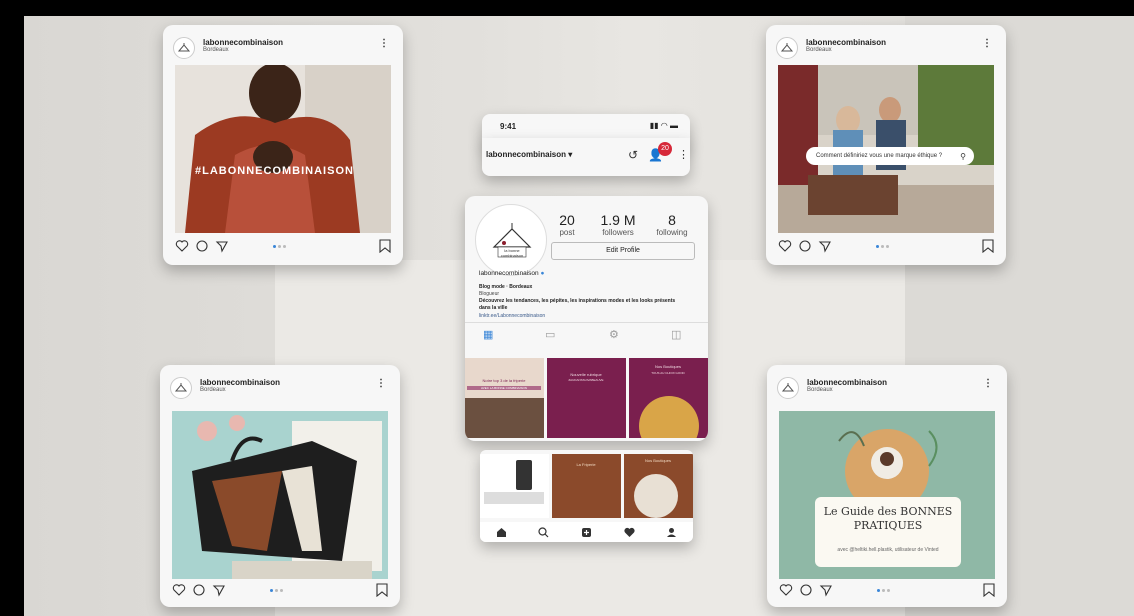 The image size is (1134, 616). Describe the element at coordinates (501, 532) in the screenshot. I see `home-icon` at that location.